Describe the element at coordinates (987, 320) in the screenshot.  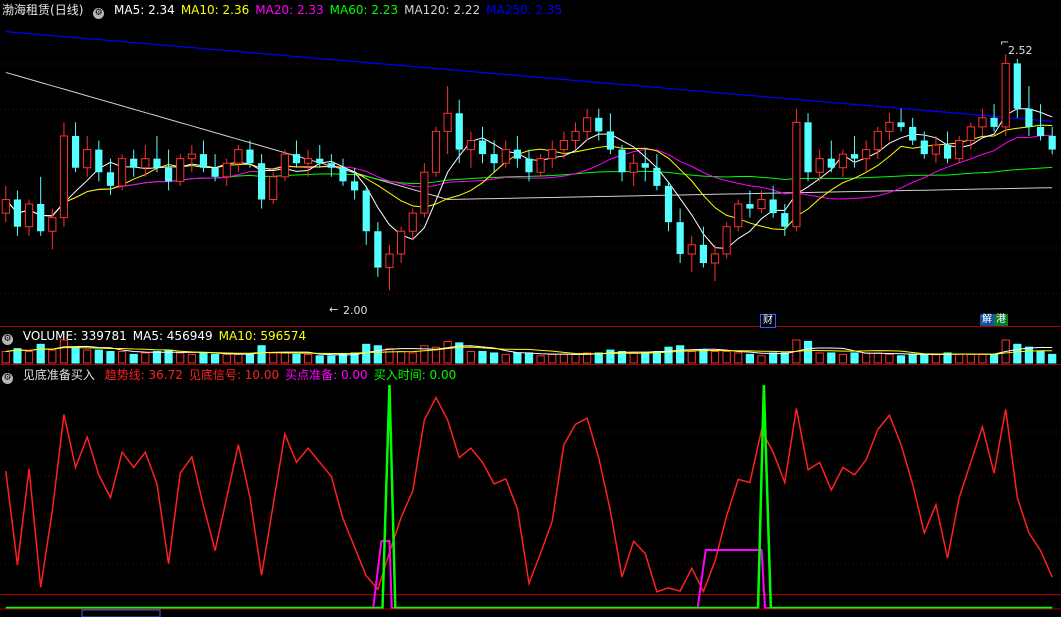
I see `lift-ban-event-badge: 解` at that location.